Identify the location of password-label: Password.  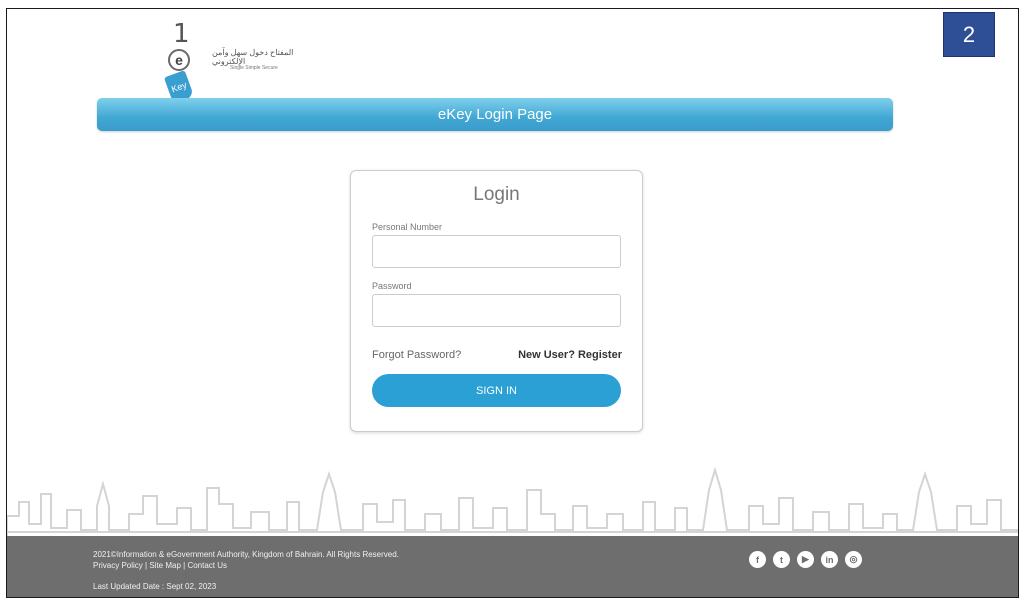
(392, 286).